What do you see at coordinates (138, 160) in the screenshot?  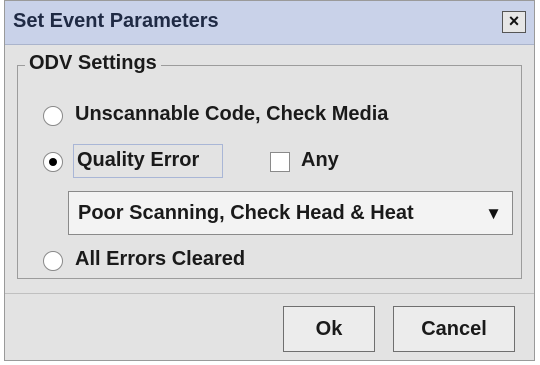 I see `radio-quality-error-label: Quality Error` at bounding box center [138, 160].